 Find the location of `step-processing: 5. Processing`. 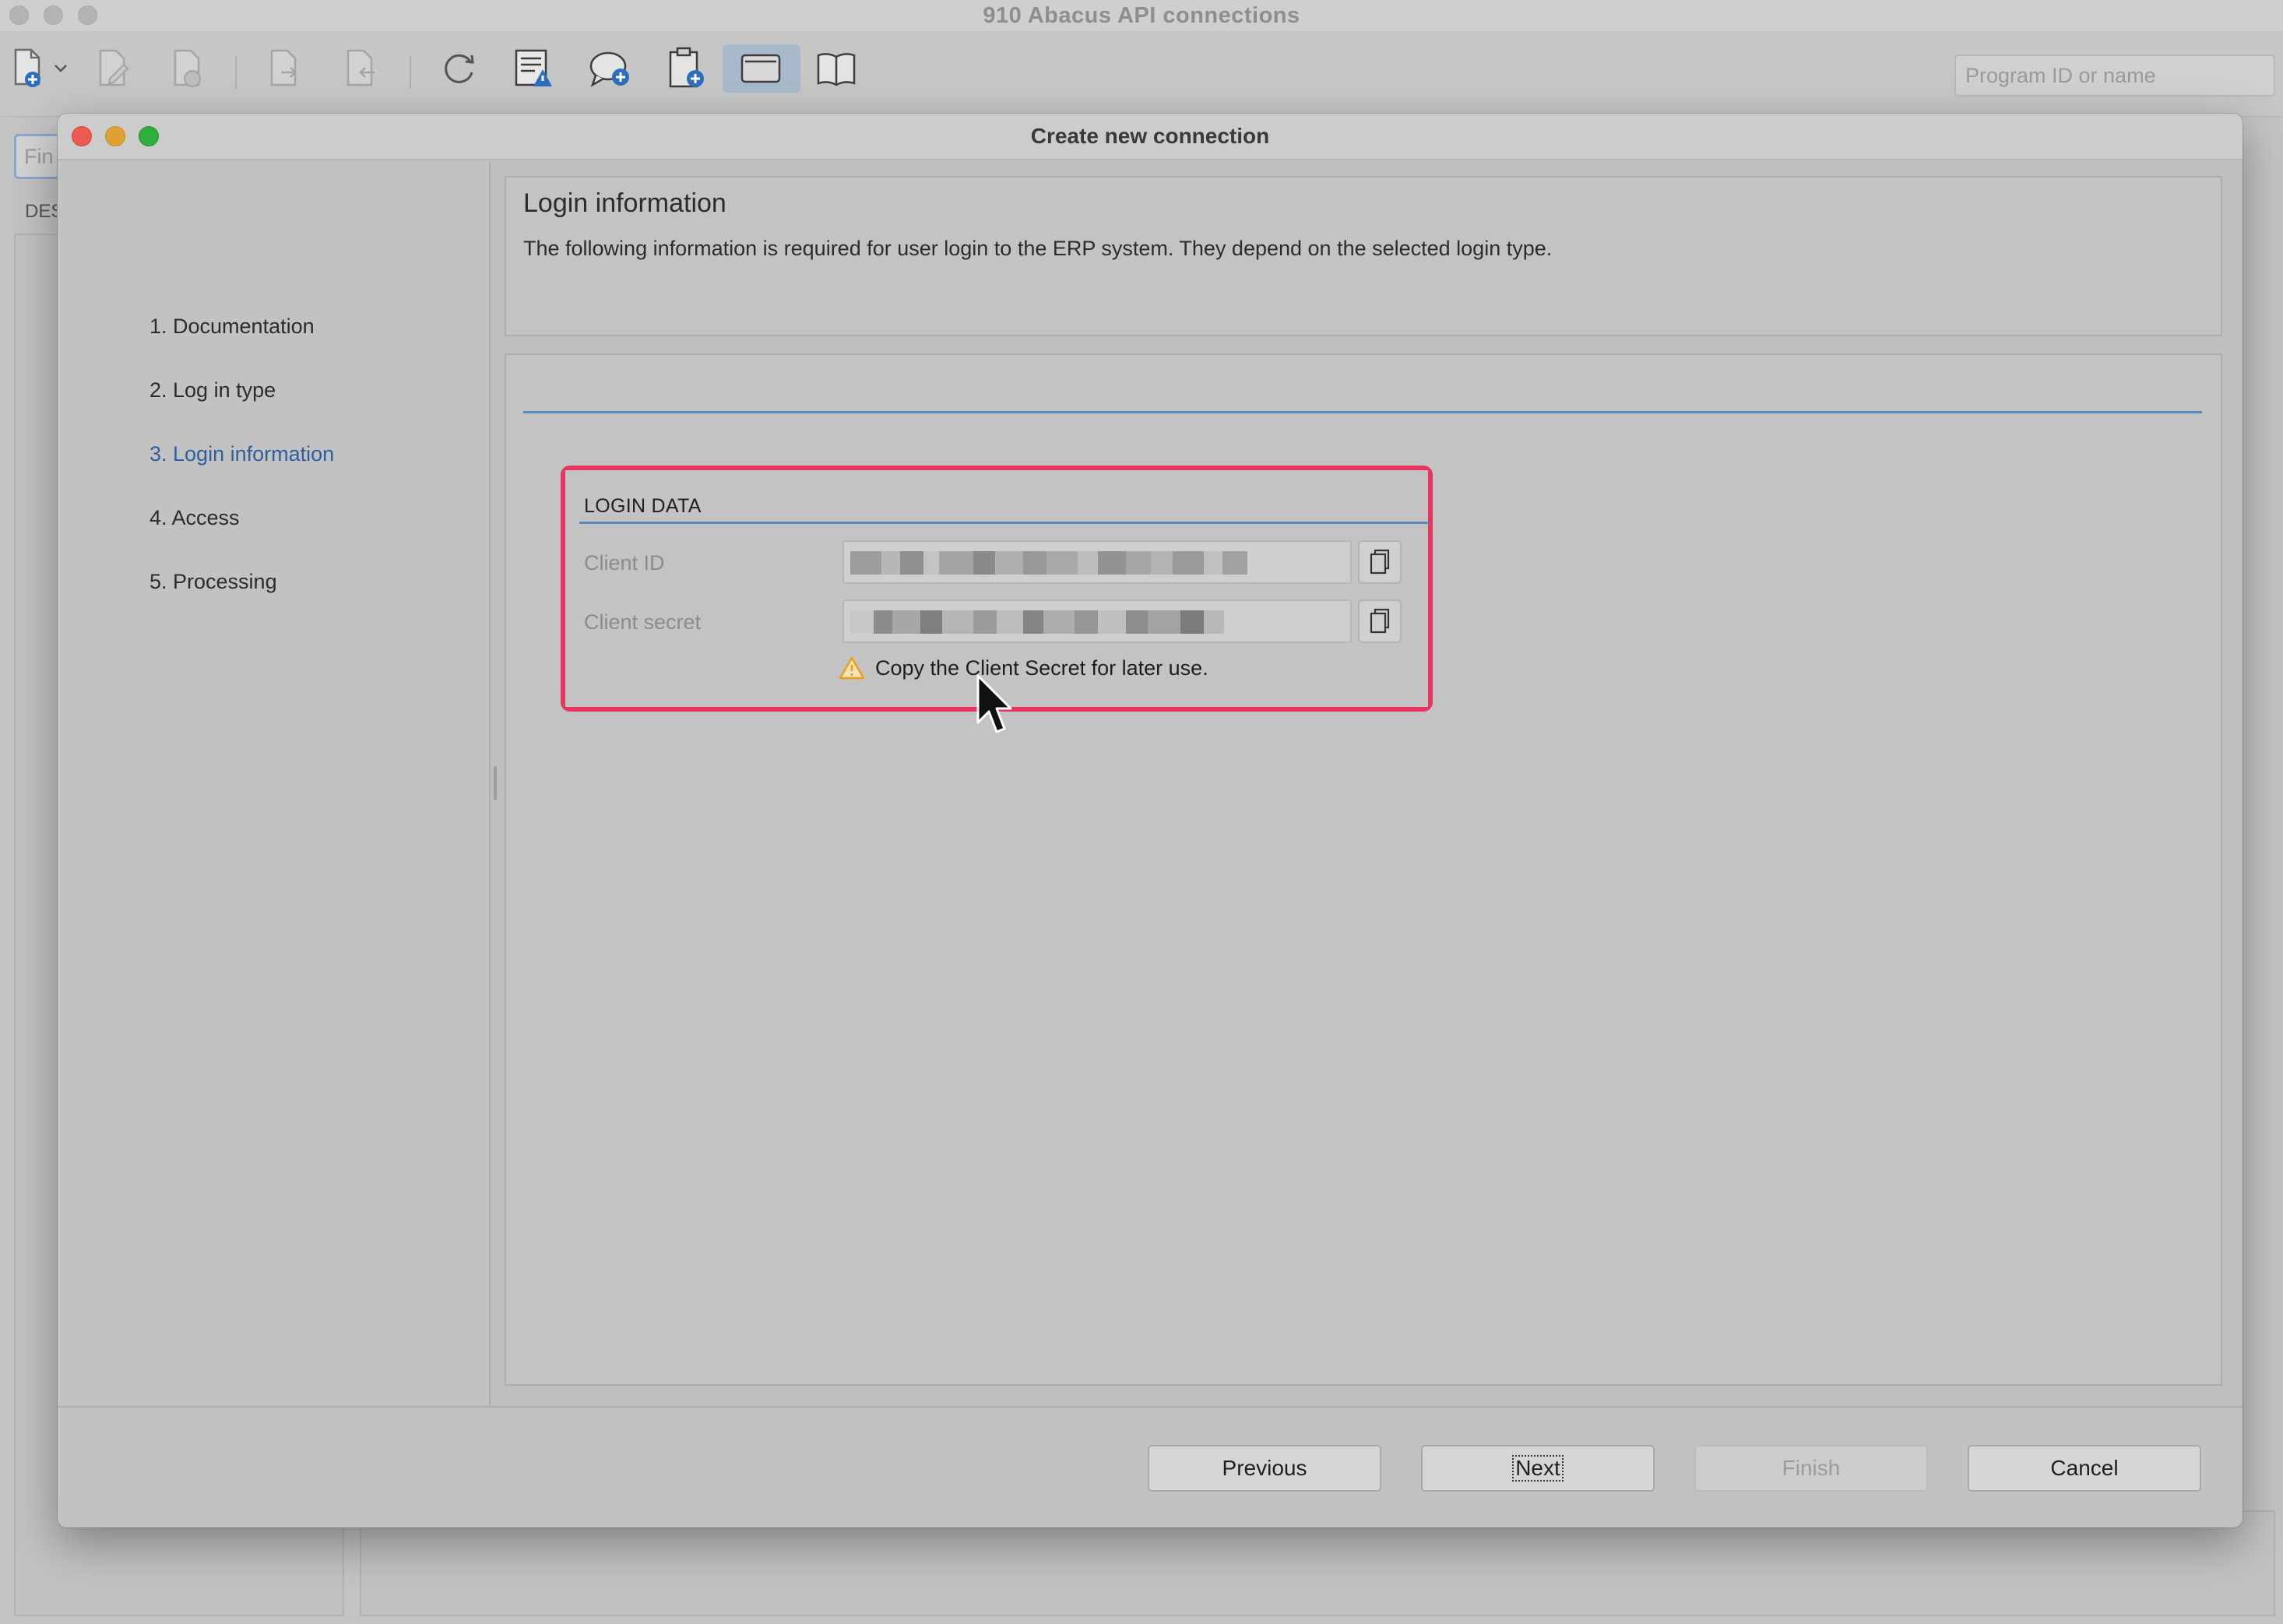

step-processing: 5. Processing is located at coordinates (213, 582).